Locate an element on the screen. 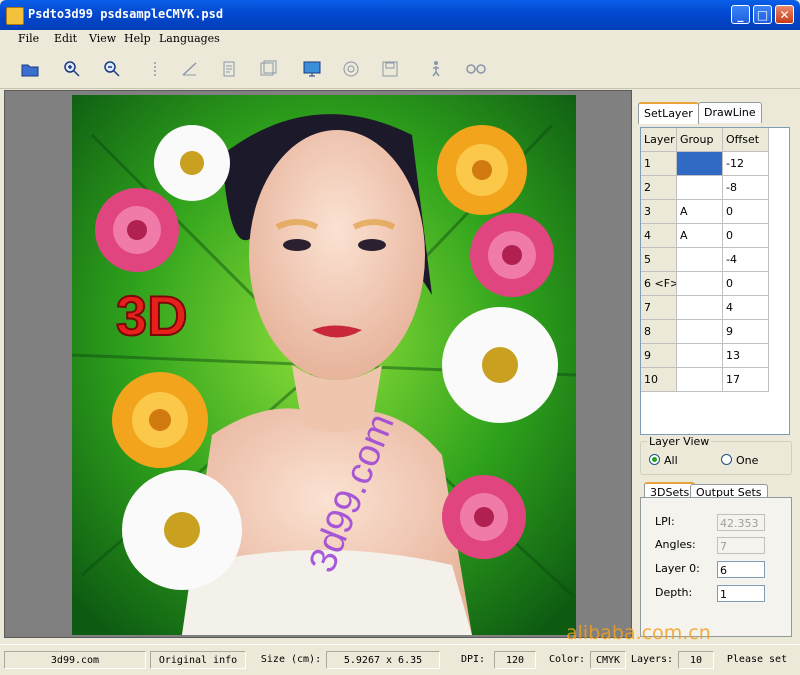 The width and height of the screenshot is (800, 675). layer-view-title: Layer View is located at coordinates (679, 441).